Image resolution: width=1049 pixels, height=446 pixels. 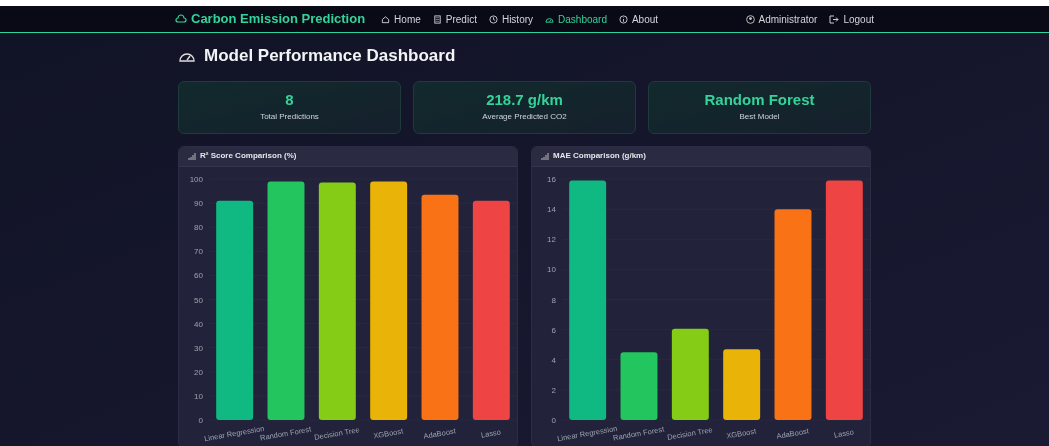 I want to click on chart-title: R² Score Comparison (%), so click(x=248, y=156).